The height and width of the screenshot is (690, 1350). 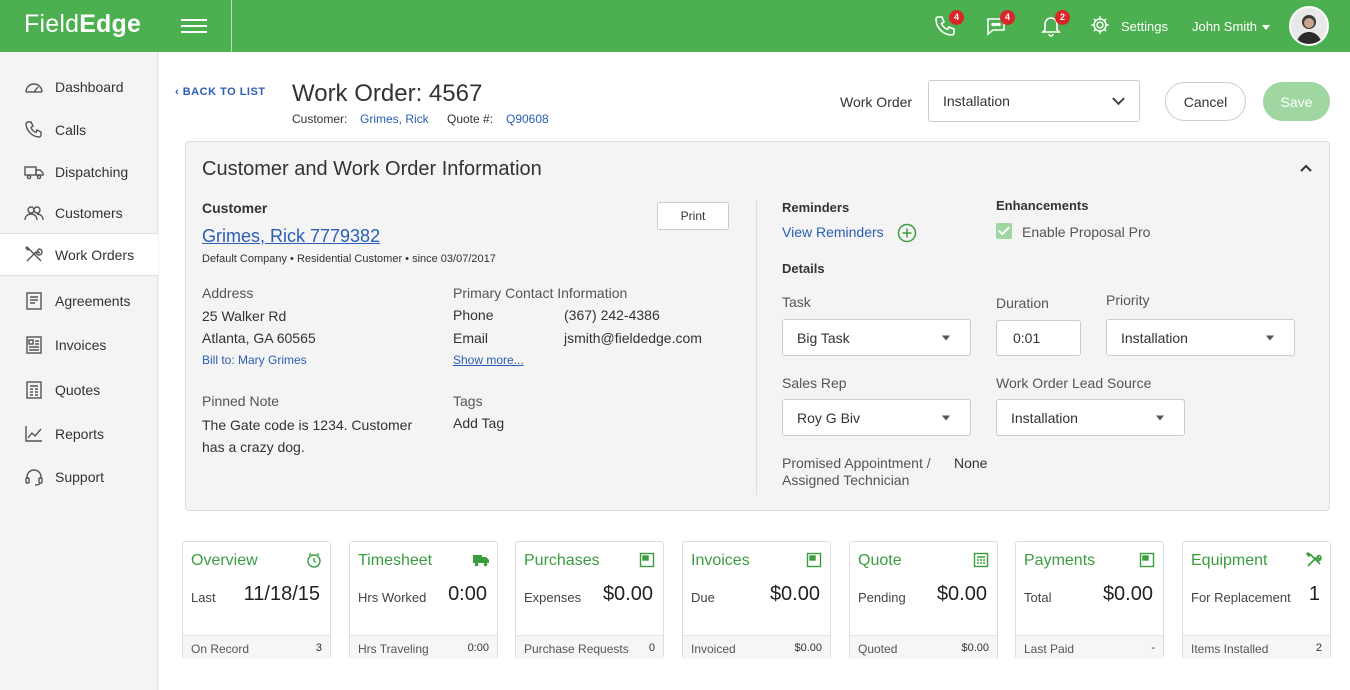 I want to click on calls-badge: 4, so click(x=956, y=17).